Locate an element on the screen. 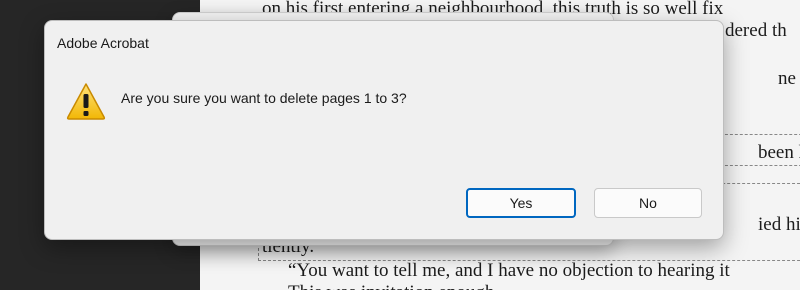 Image resolution: width=800 pixels, height=290 pixels. no-button-label: No is located at coordinates (648, 203).